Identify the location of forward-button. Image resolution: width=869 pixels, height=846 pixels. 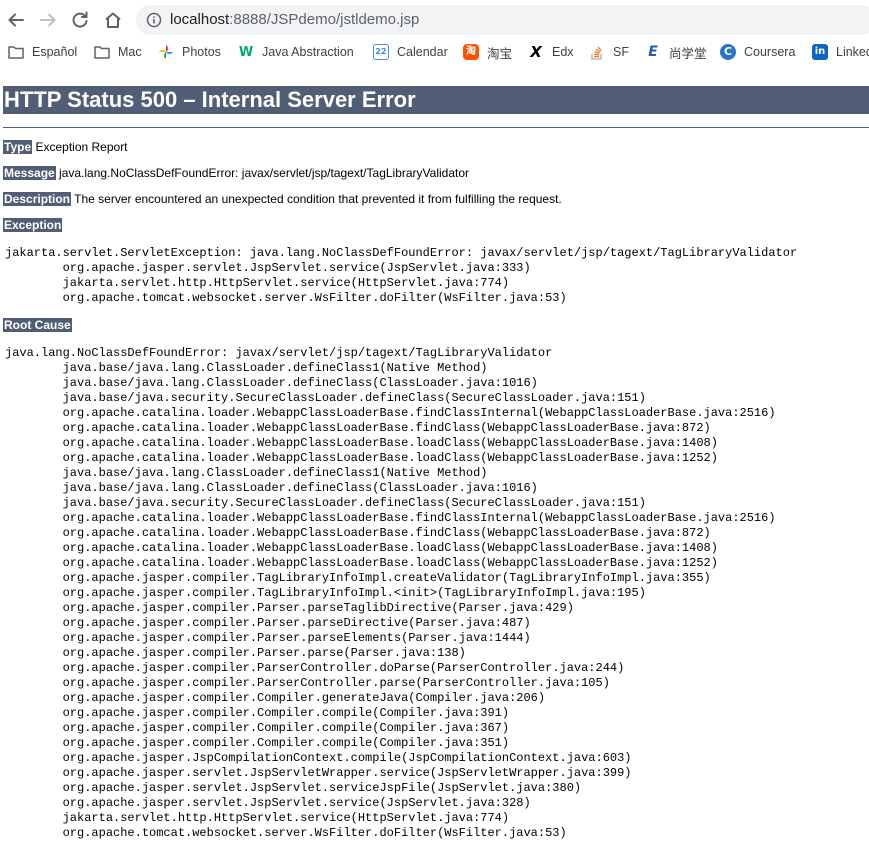
(48, 20).